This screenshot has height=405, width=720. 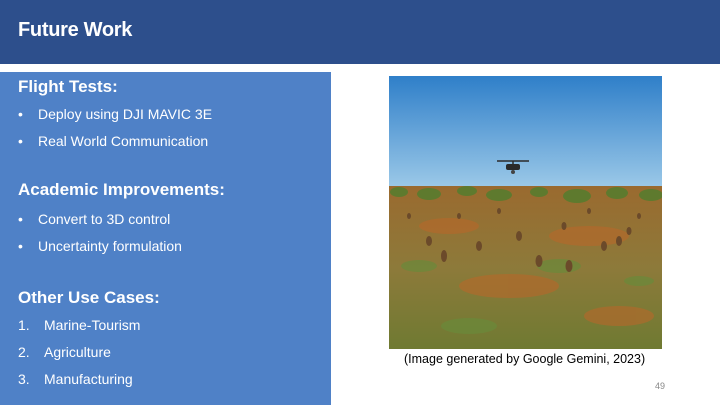 I want to click on list-number: 1., so click(x=24, y=325).